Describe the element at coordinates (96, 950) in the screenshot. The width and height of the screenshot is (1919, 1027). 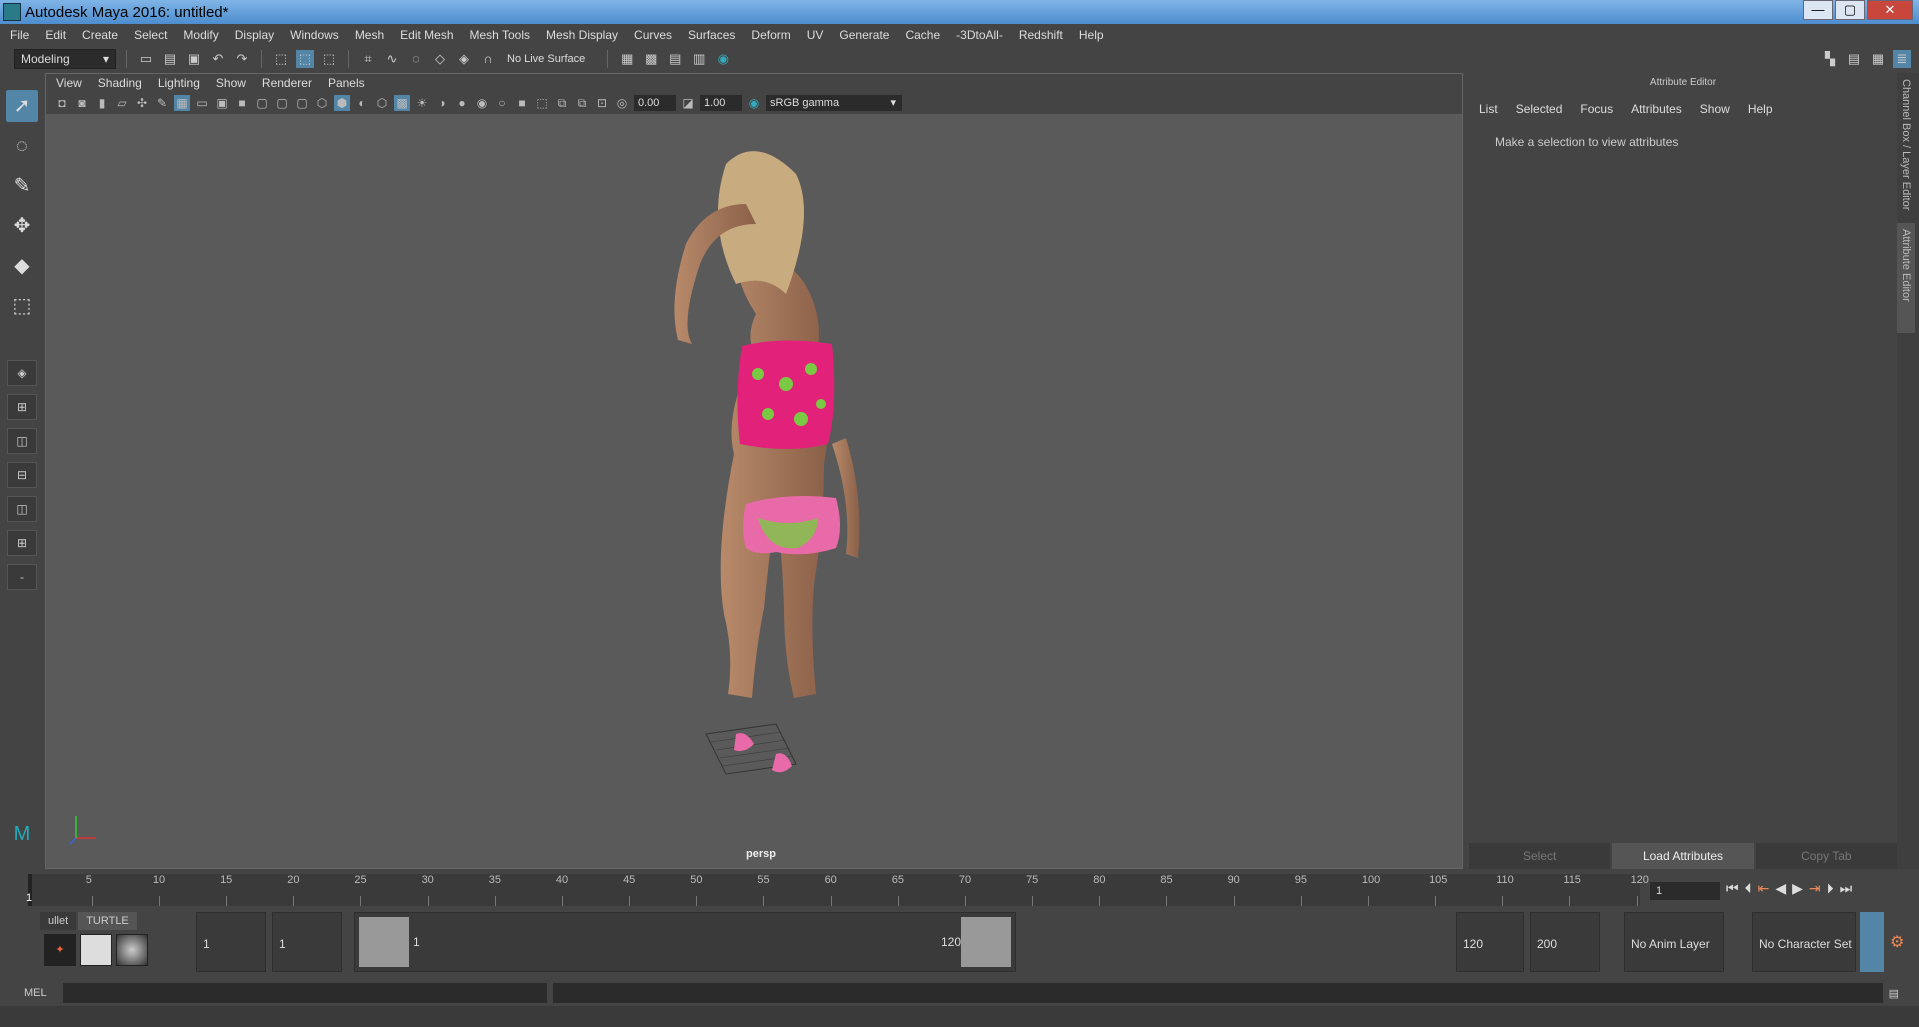
I see `turtle-bake-icon` at that location.